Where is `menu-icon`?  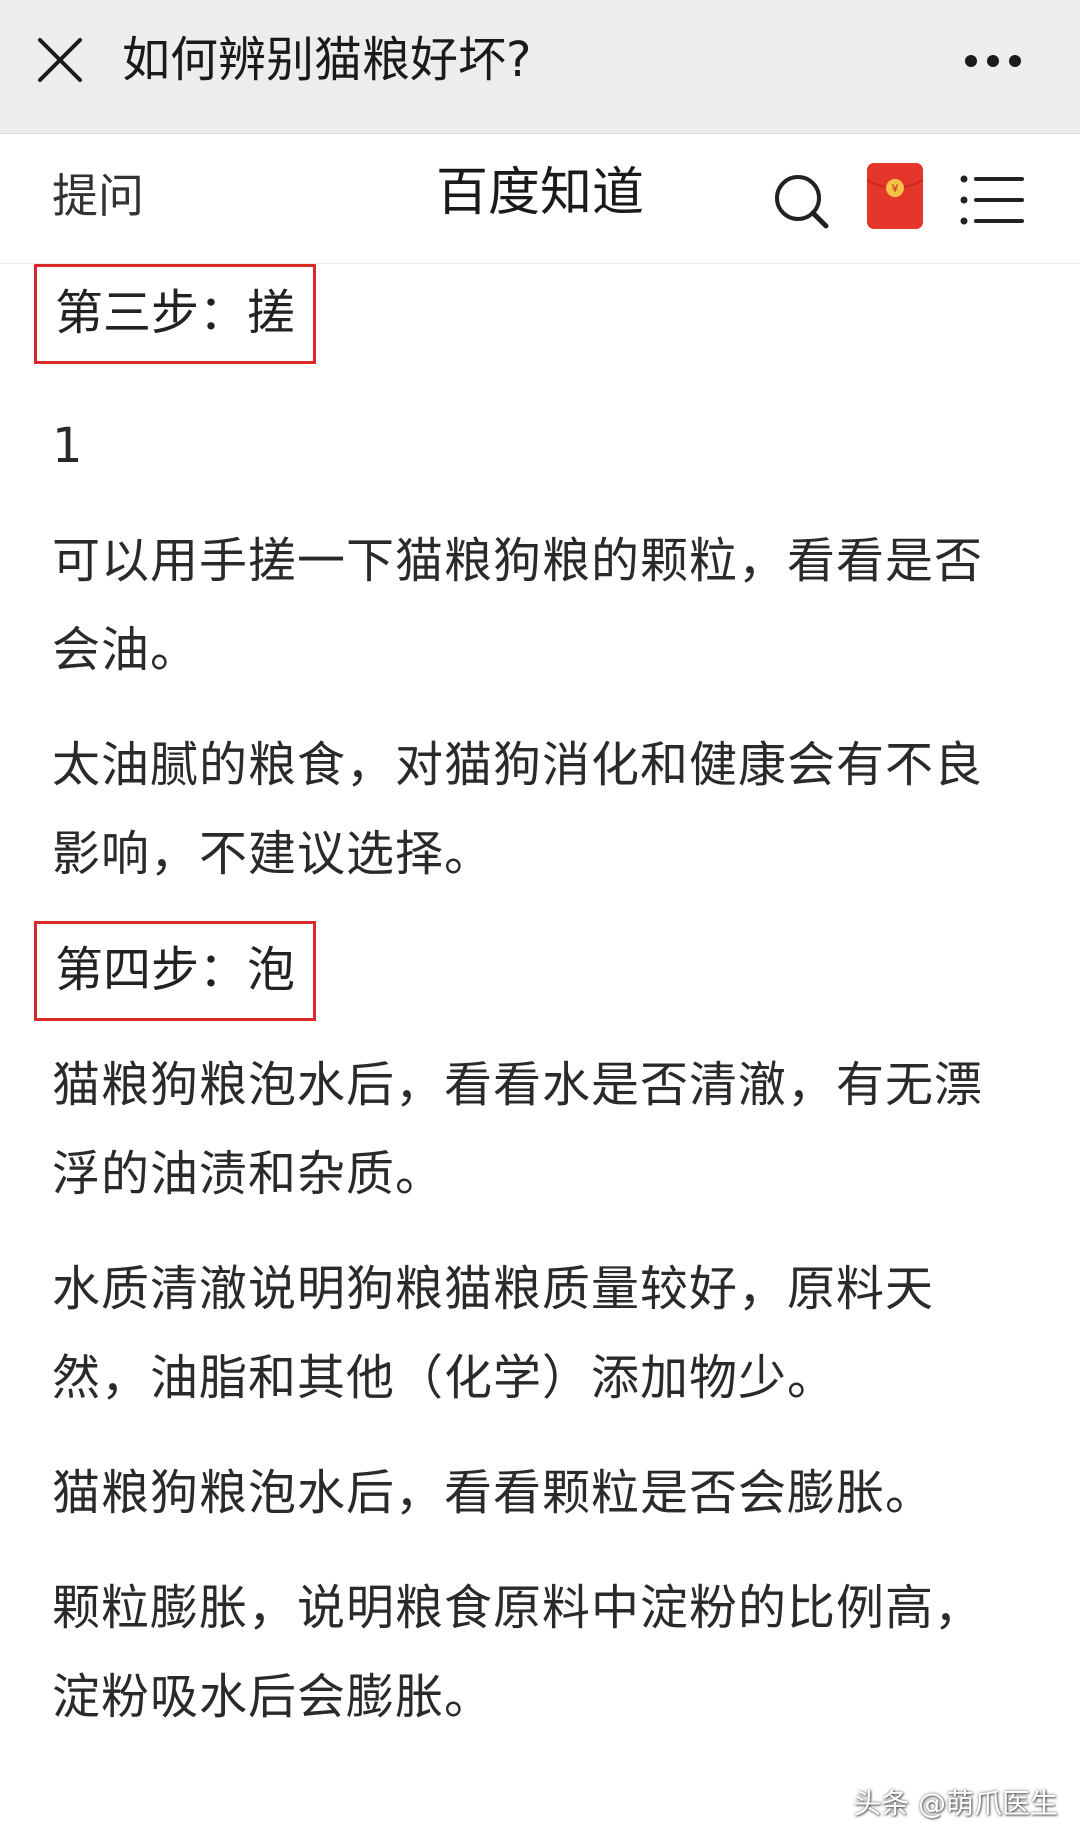
menu-icon is located at coordinates (992, 200).